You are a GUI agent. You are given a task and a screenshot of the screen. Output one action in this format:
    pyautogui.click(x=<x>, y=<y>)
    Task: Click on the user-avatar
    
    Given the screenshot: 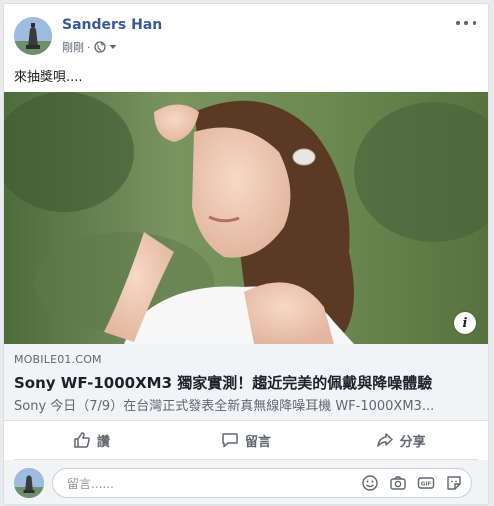 What is the action you would take?
    pyautogui.click(x=29, y=483)
    